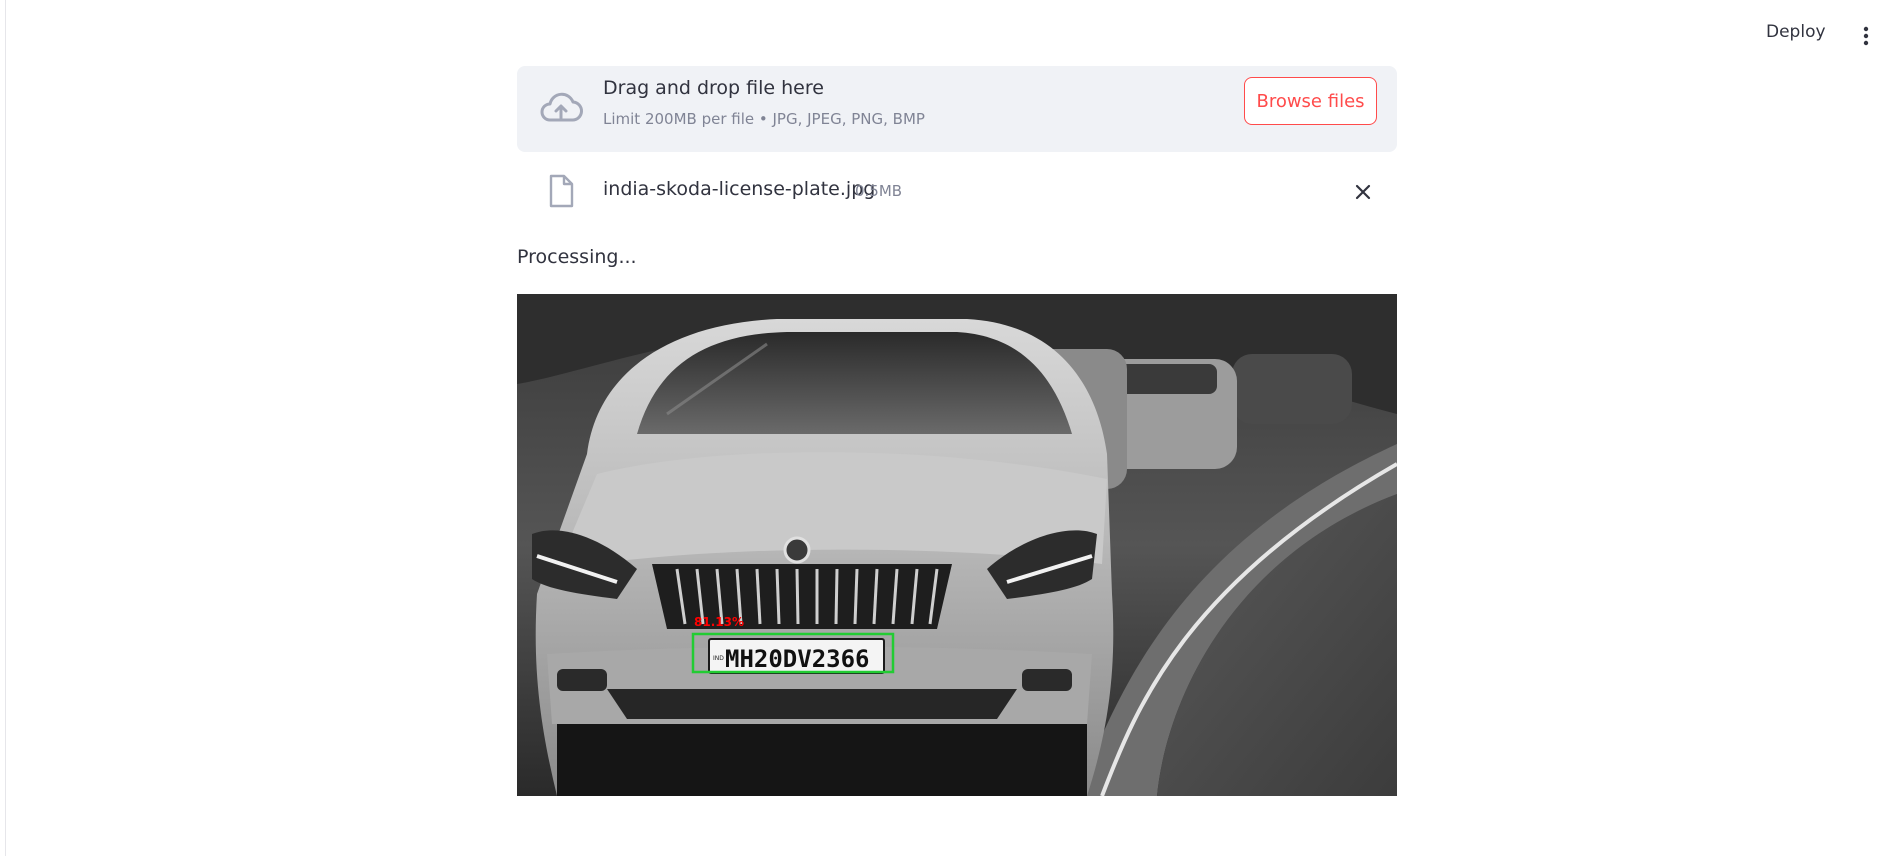 The height and width of the screenshot is (856, 1898). What do you see at coordinates (3, 428) in the screenshot?
I see `sidebar-edge` at bounding box center [3, 428].